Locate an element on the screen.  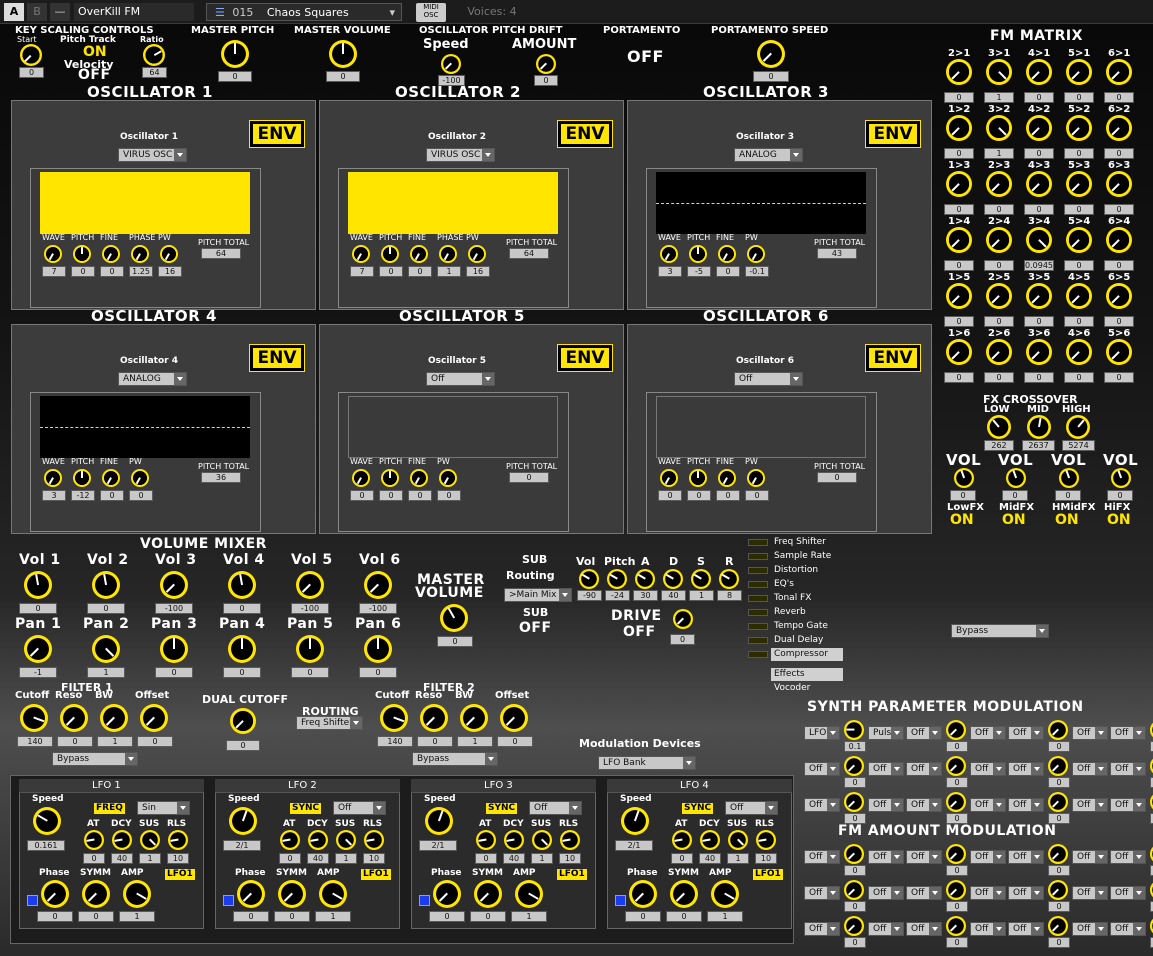
osc5-fine-knob is located at coordinates (419, 478).